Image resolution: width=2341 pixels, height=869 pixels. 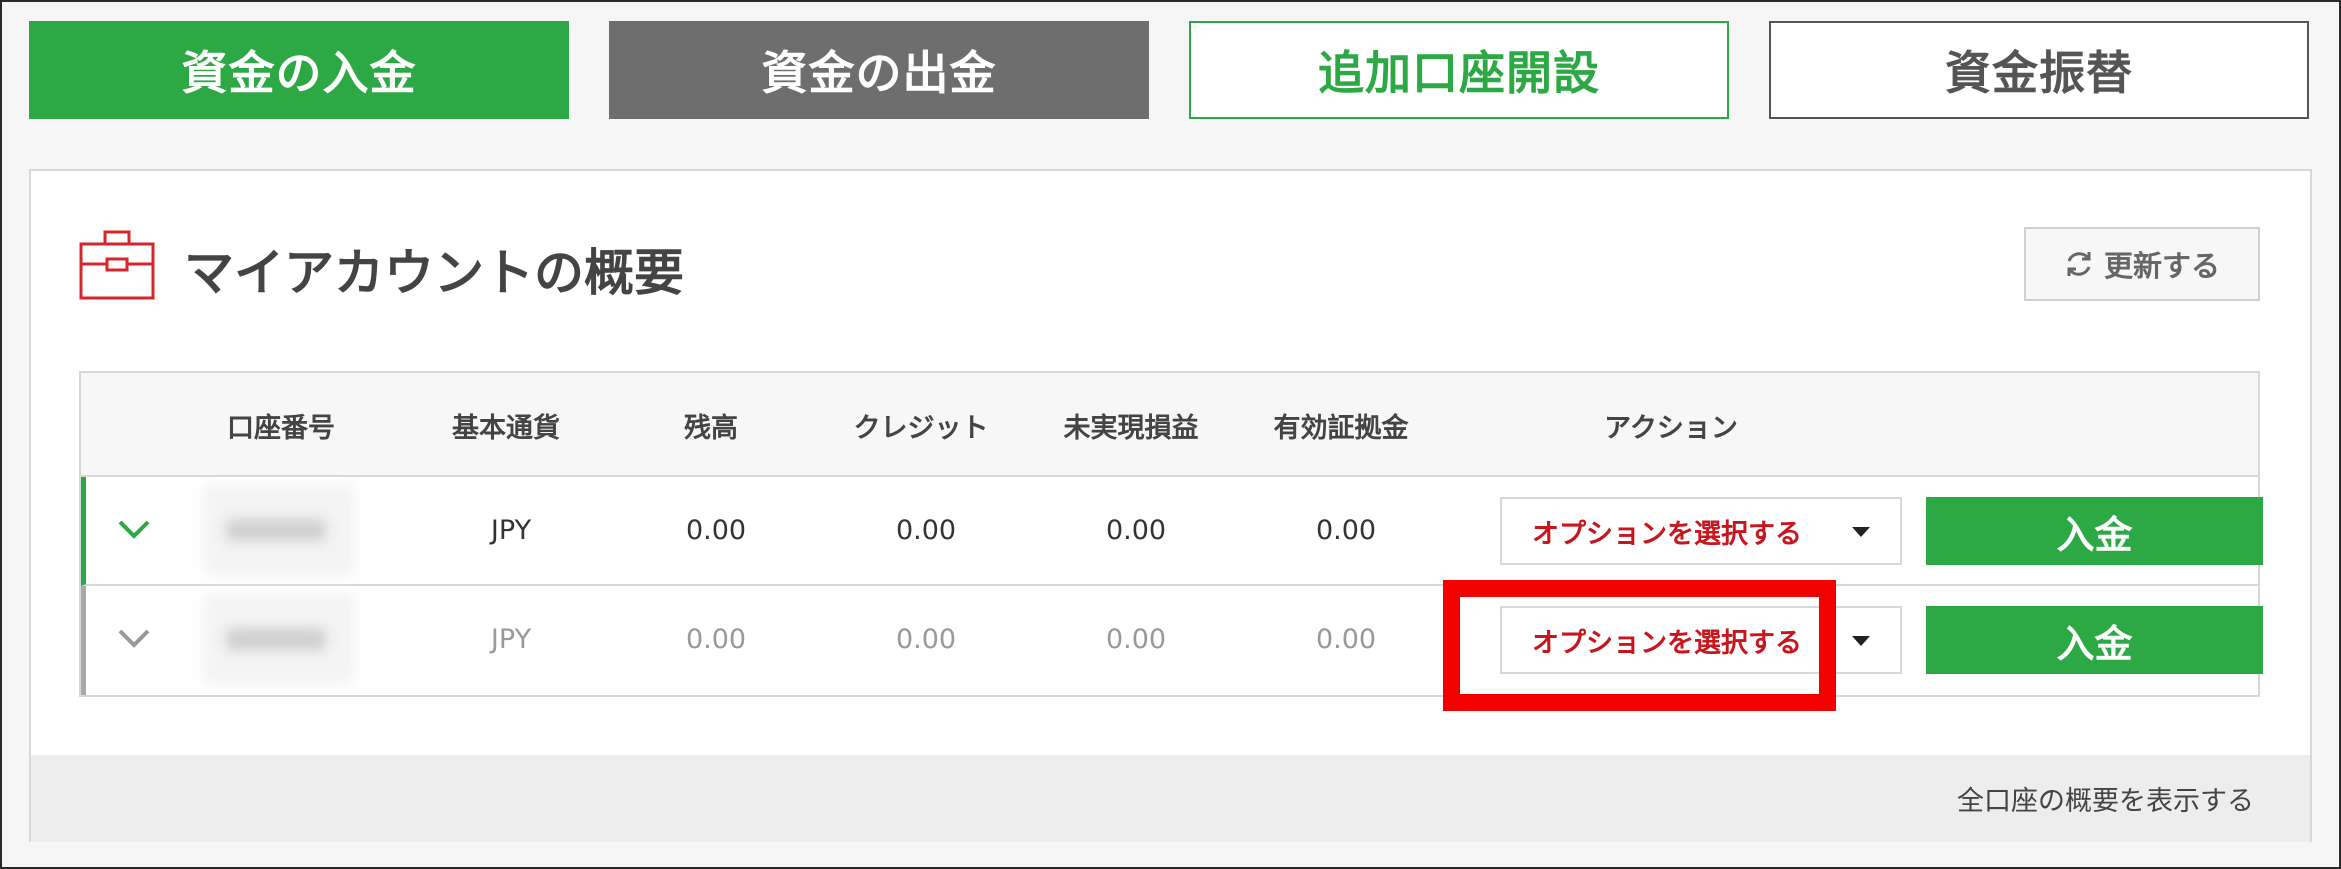 What do you see at coordinates (2079, 264) in the screenshot?
I see `refresh-icon` at bounding box center [2079, 264].